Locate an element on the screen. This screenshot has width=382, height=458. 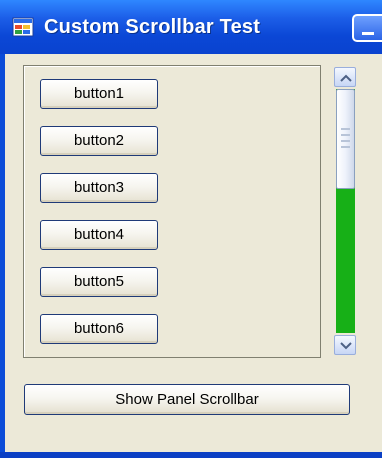
minimize-icon is located at coordinates (368, 33).